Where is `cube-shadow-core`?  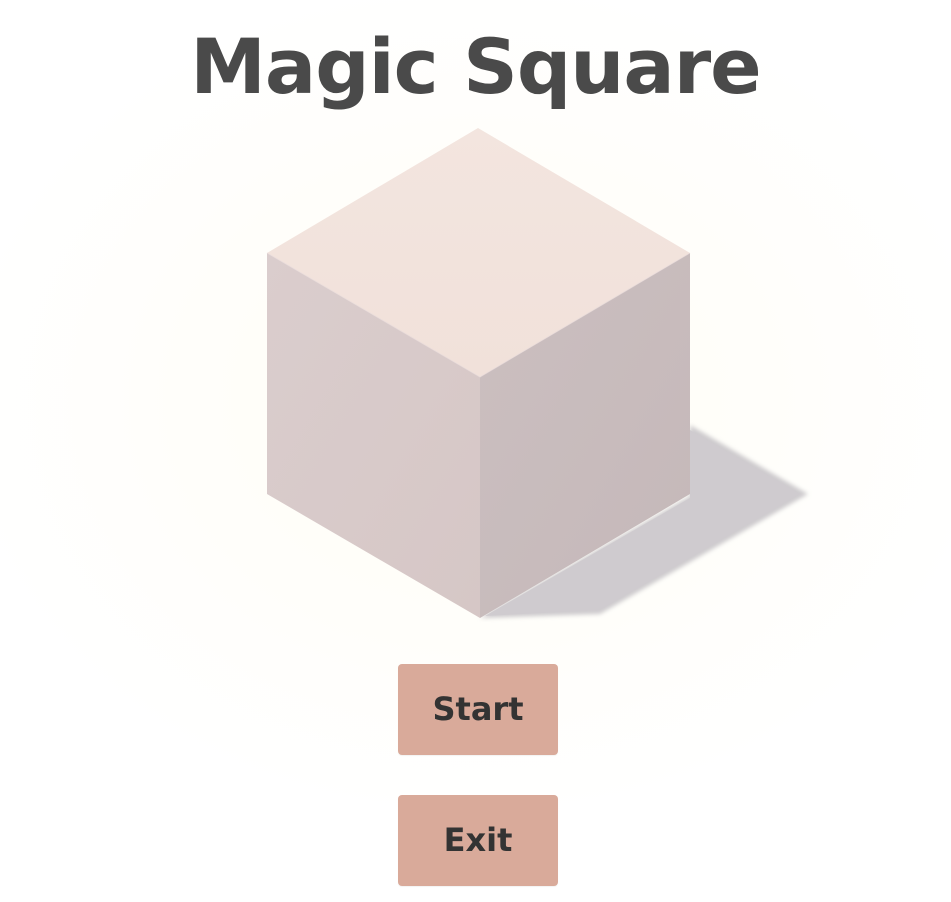 cube-shadow-core is located at coordinates (642, 523).